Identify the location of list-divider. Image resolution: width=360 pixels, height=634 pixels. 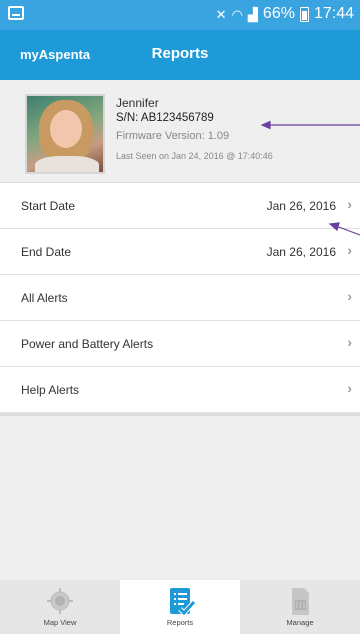
(180, 414).